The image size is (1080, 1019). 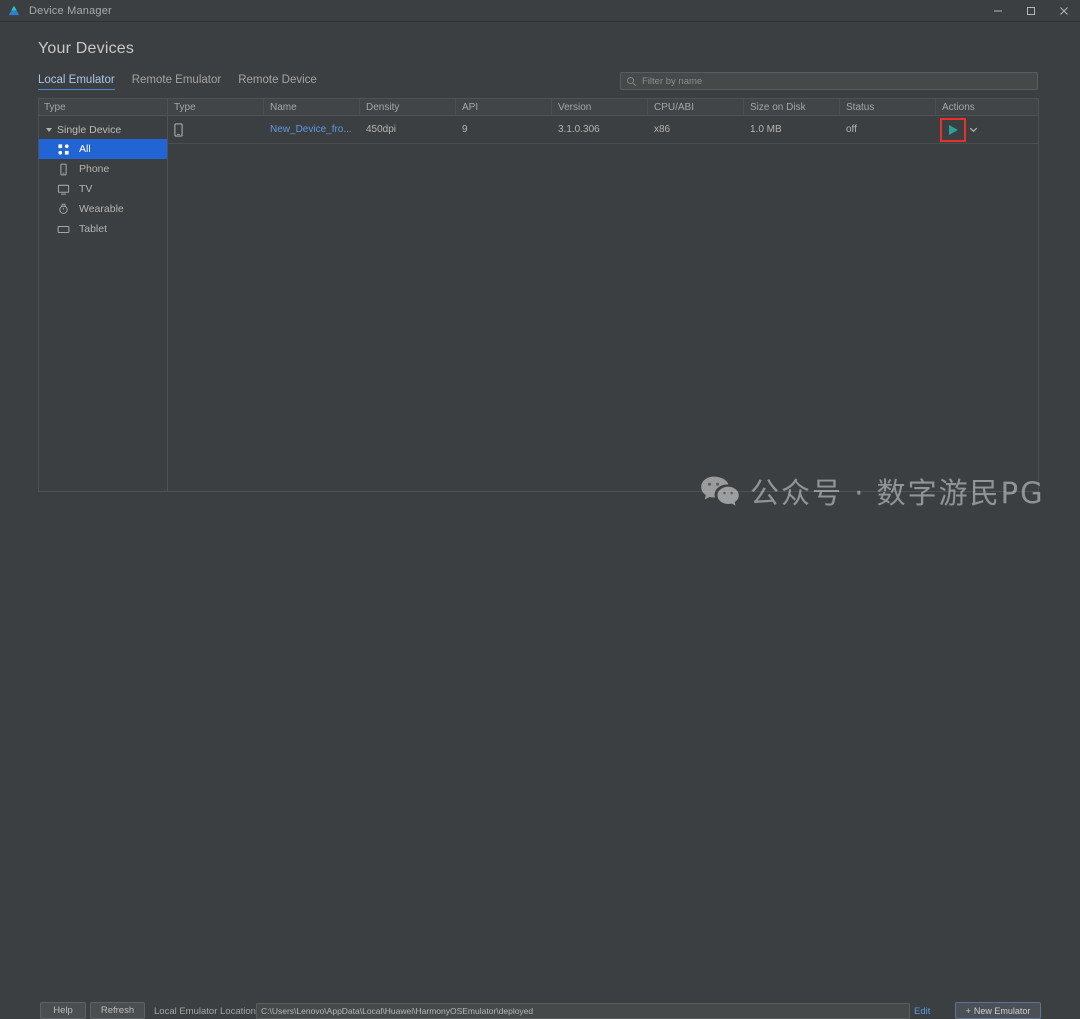 What do you see at coordinates (70, 10) in the screenshot?
I see `window-title: Device Manager` at bounding box center [70, 10].